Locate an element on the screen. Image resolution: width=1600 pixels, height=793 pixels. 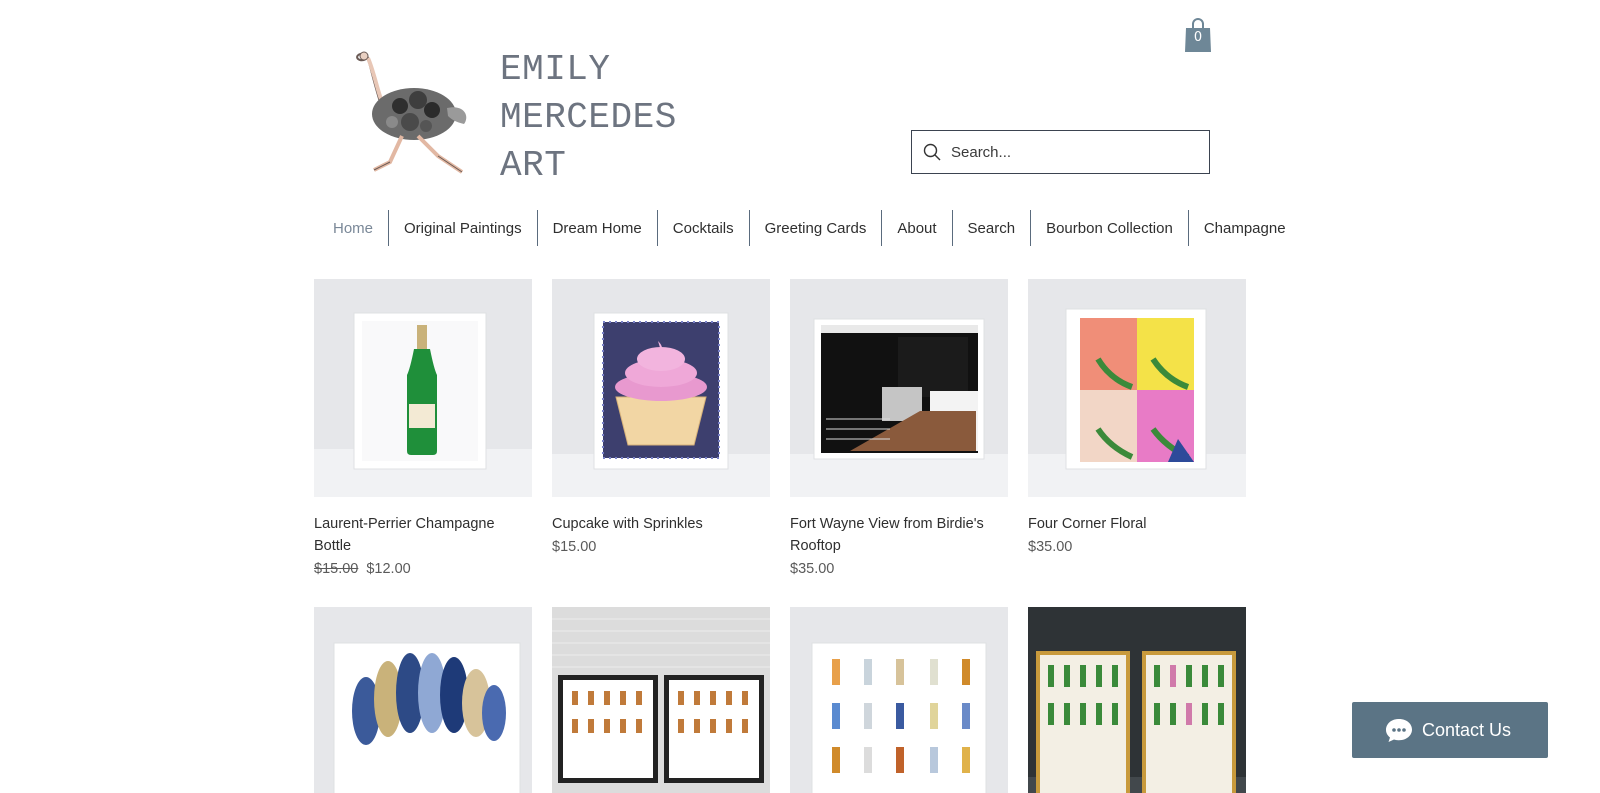
product-card: Four Corner Floral $35.00 is located at coordinates (1137, 430).